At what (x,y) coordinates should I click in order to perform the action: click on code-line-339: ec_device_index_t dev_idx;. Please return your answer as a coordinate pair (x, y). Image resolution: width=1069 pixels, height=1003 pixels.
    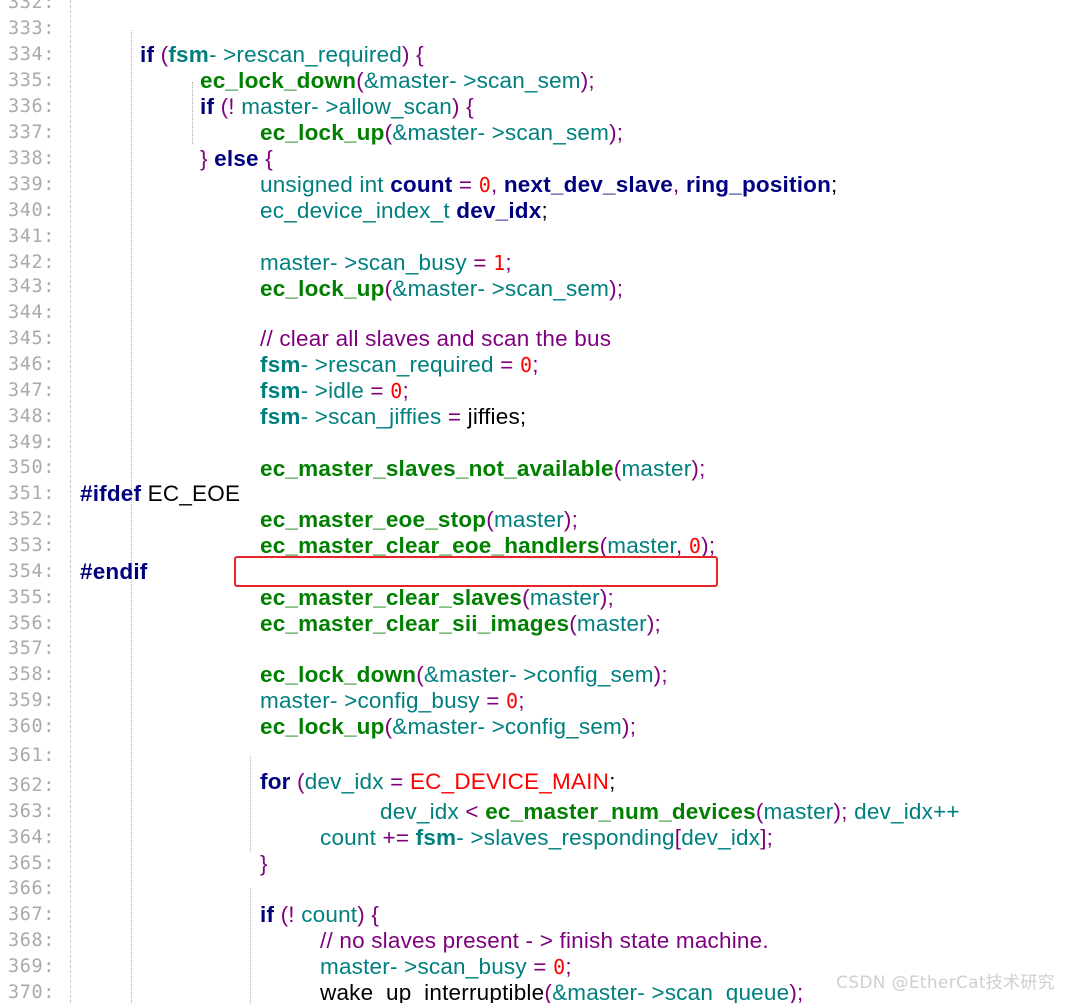
    Looking at the image, I should click on (404, 210).